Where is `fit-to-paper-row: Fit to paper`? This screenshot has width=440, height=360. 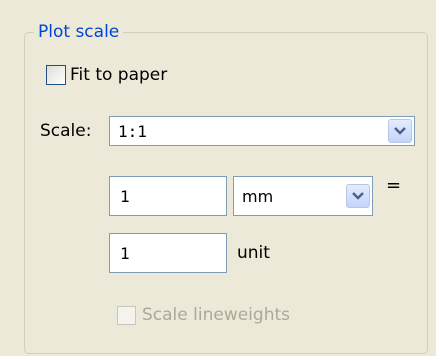
fit-to-paper-row: Fit to paper is located at coordinates (106, 75).